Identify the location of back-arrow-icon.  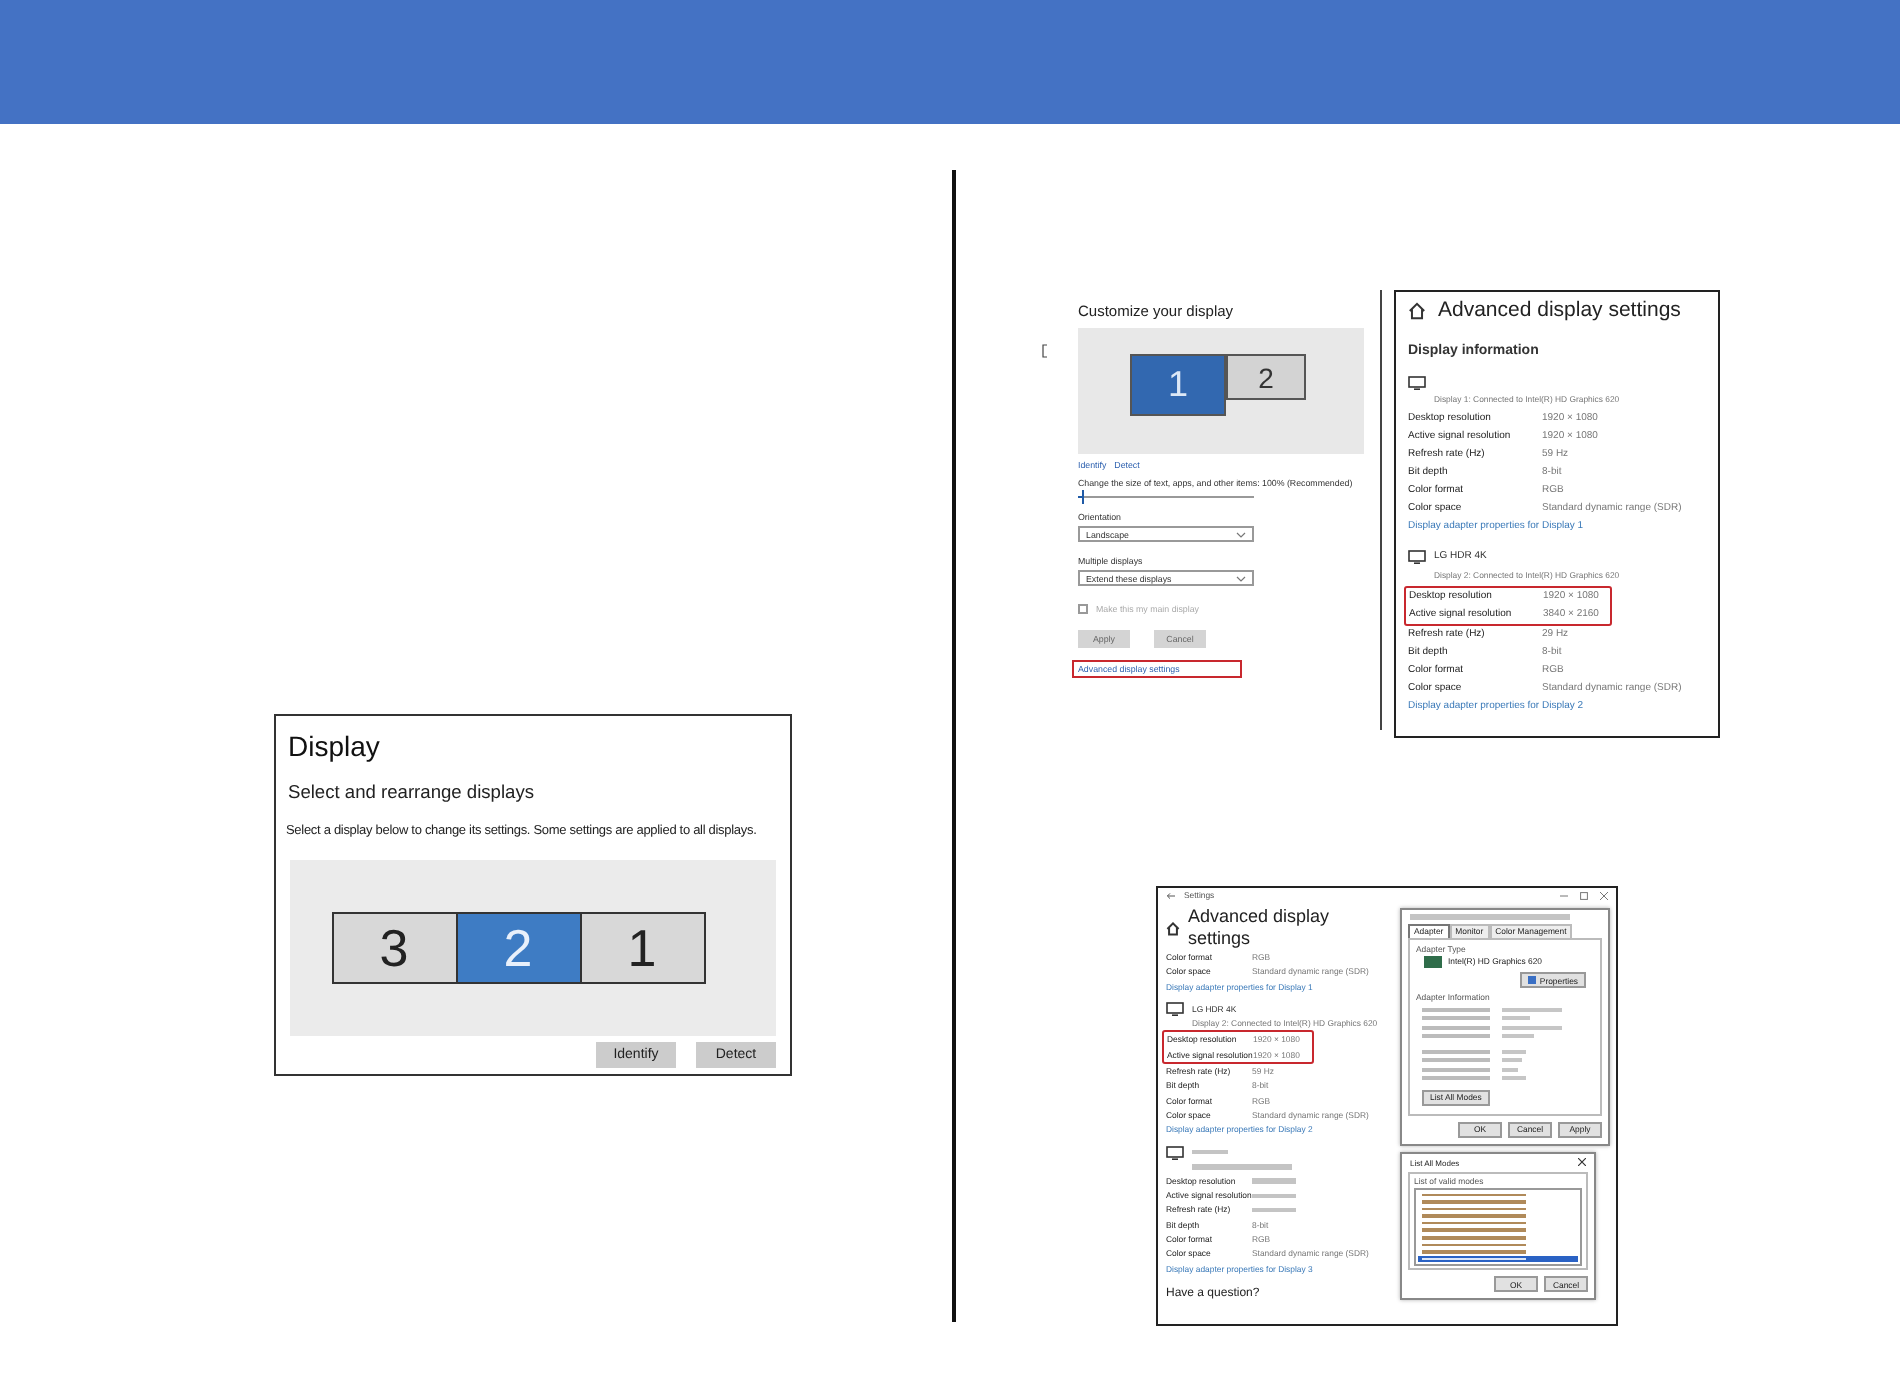
(1171, 895).